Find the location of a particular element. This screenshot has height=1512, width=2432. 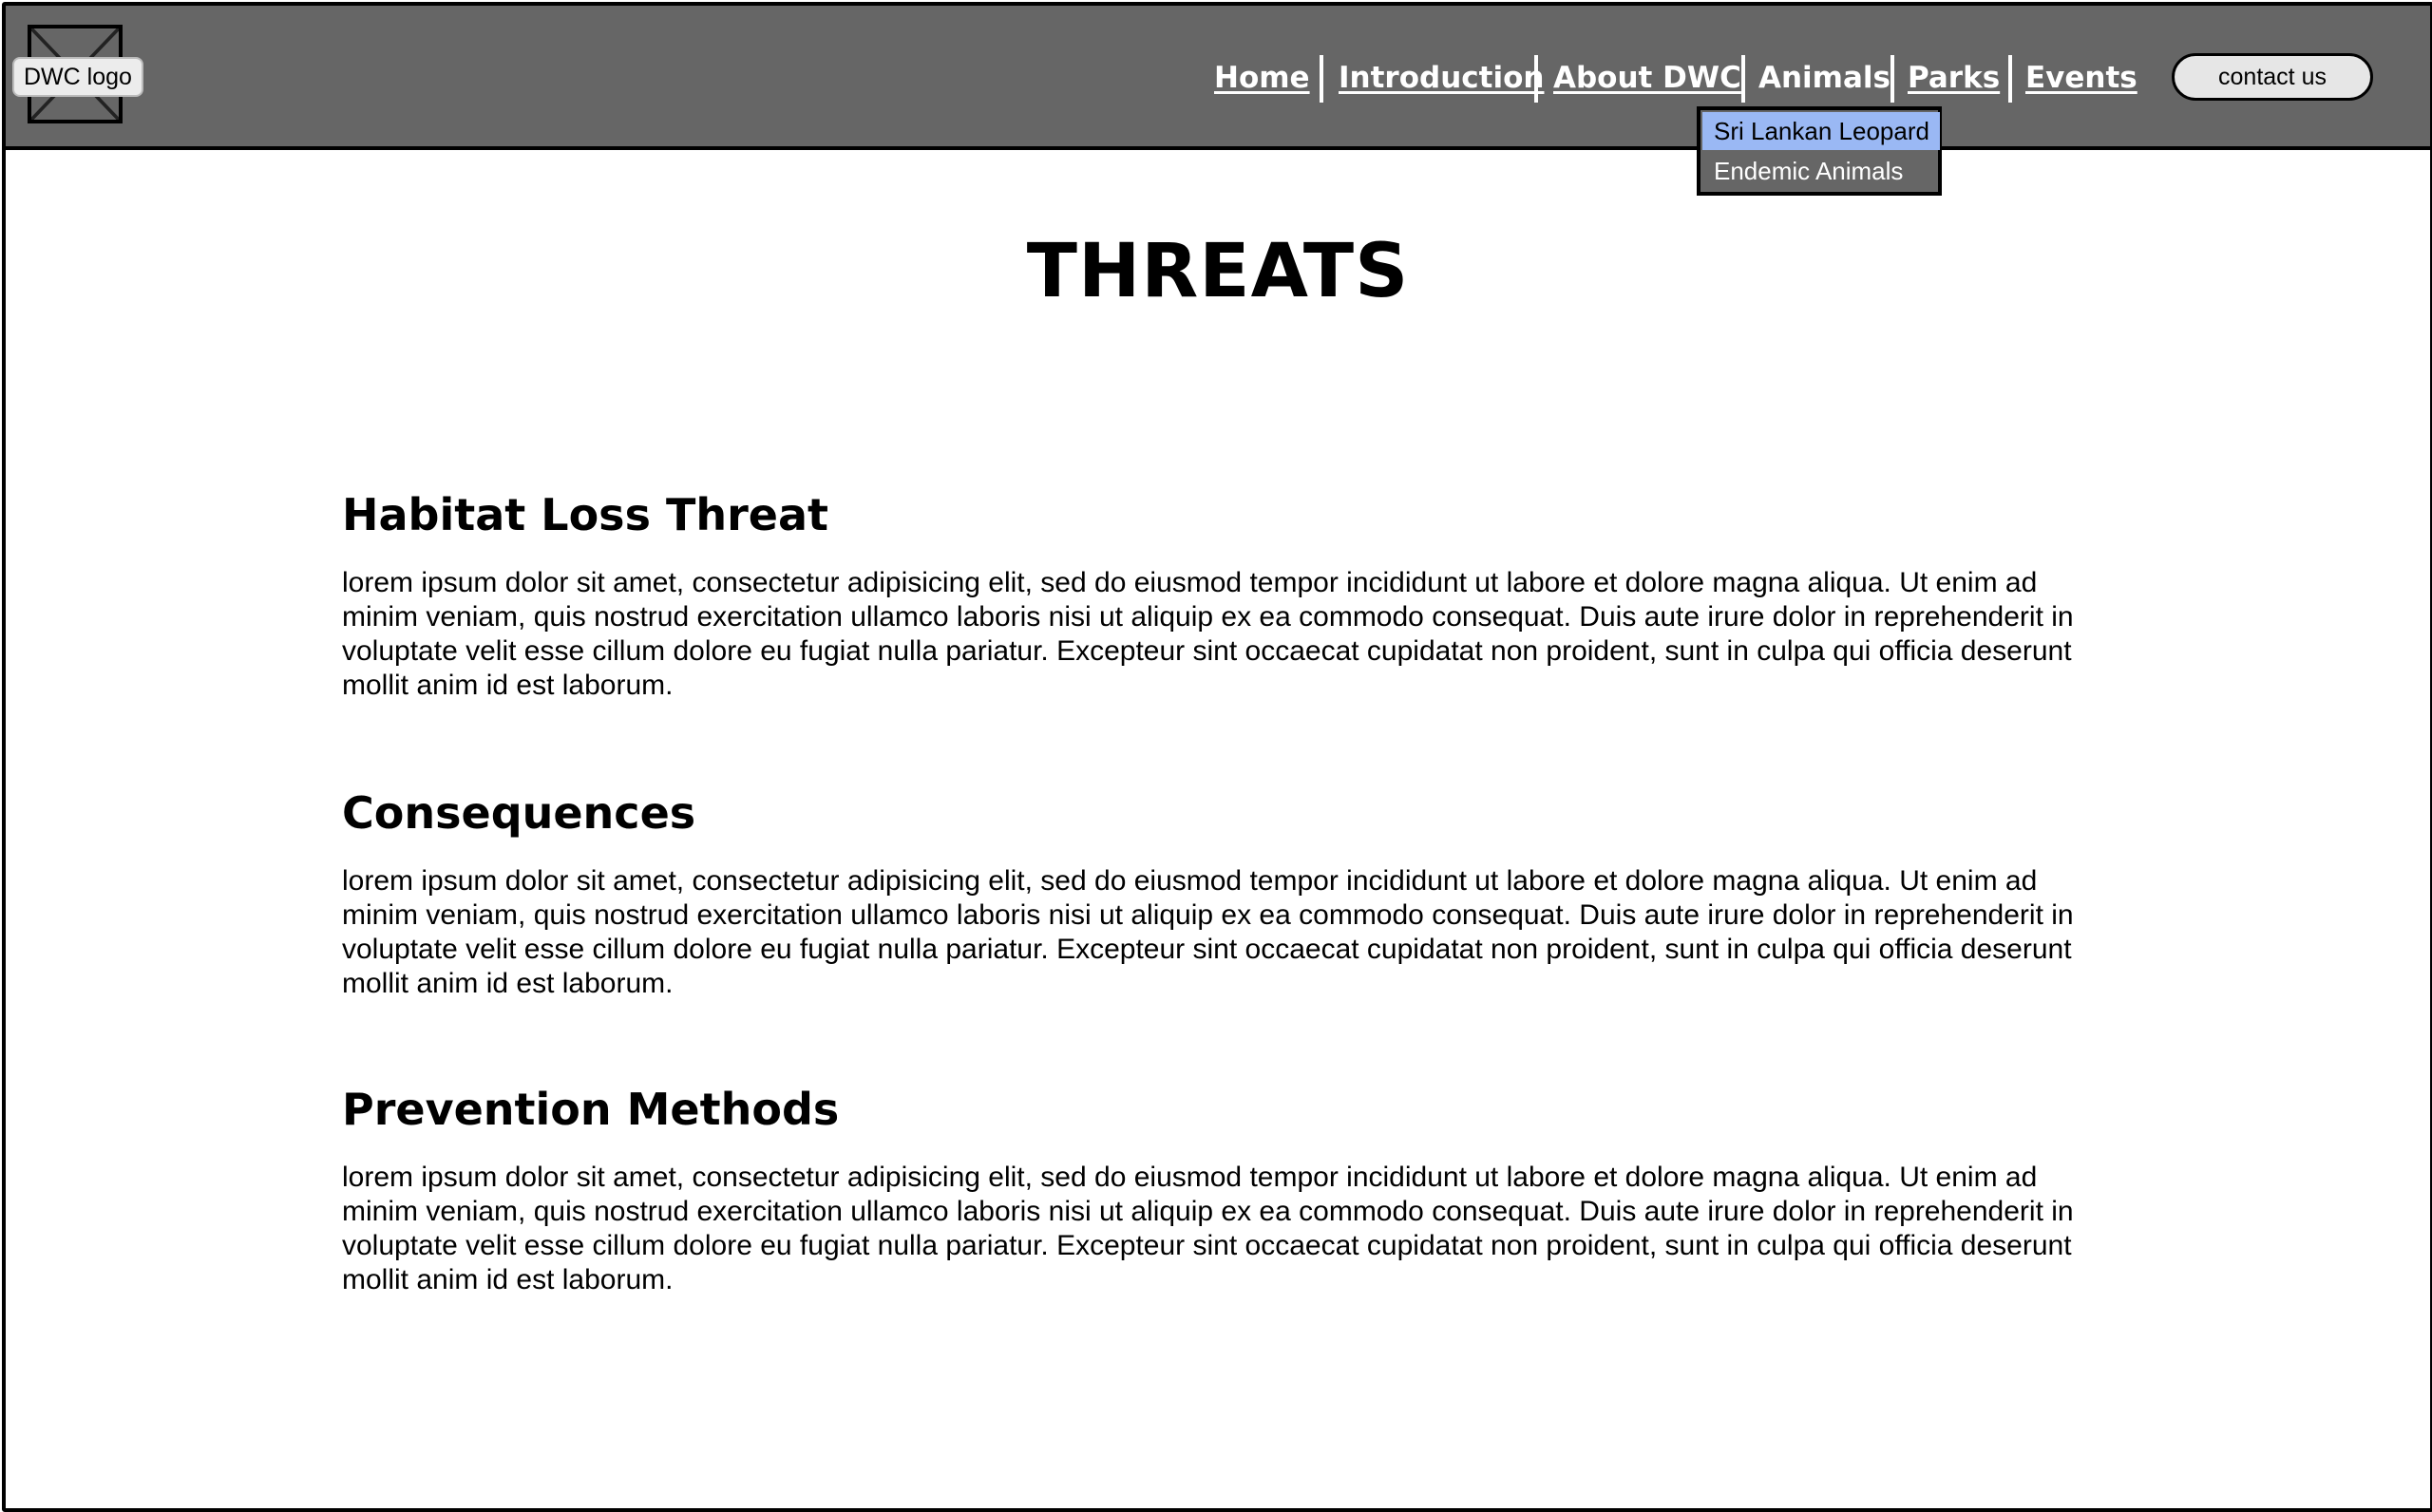

section-heading: Prevention Methods is located at coordinates (591, 1110).